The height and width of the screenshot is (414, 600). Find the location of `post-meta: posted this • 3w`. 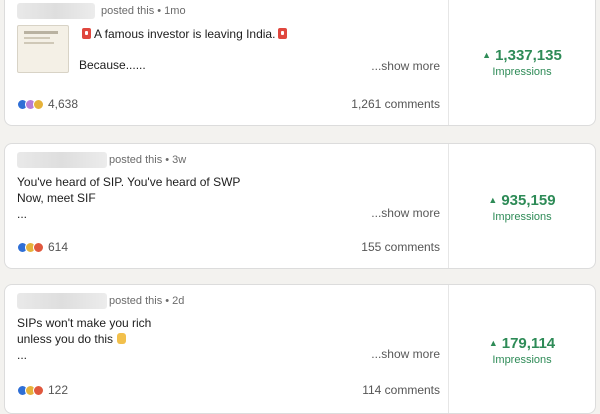

post-meta: posted this • 3w is located at coordinates (148, 160).